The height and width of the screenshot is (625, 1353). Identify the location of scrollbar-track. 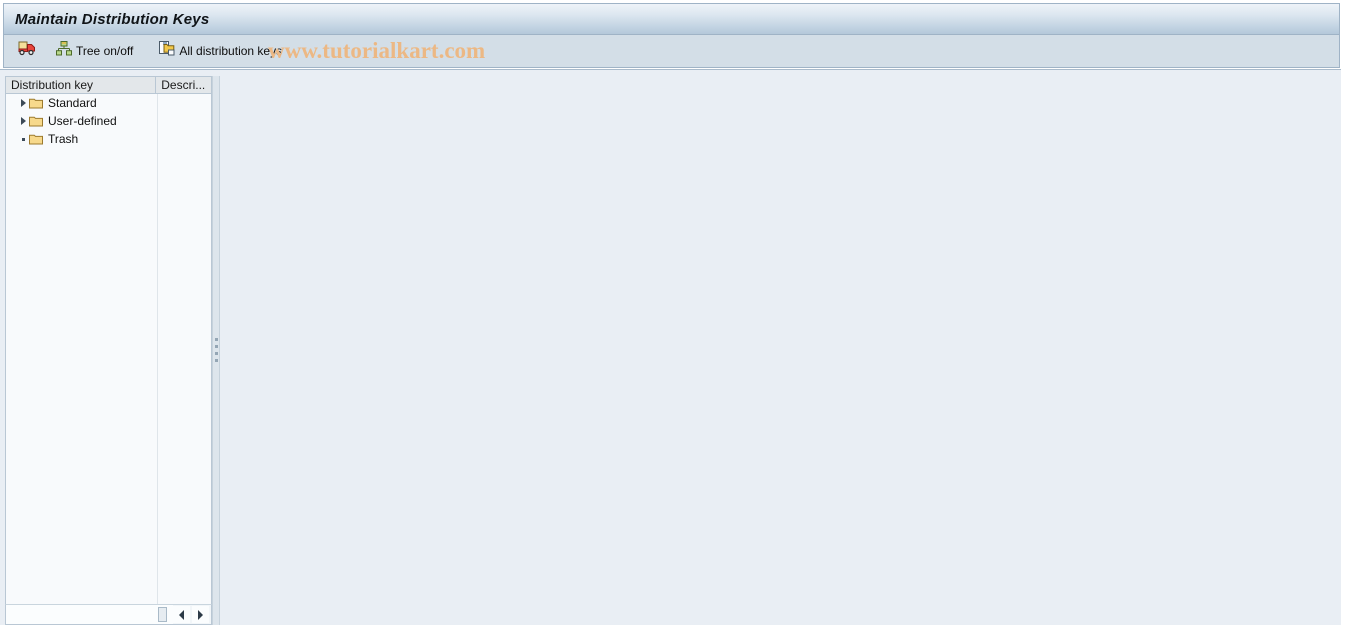
(89, 614).